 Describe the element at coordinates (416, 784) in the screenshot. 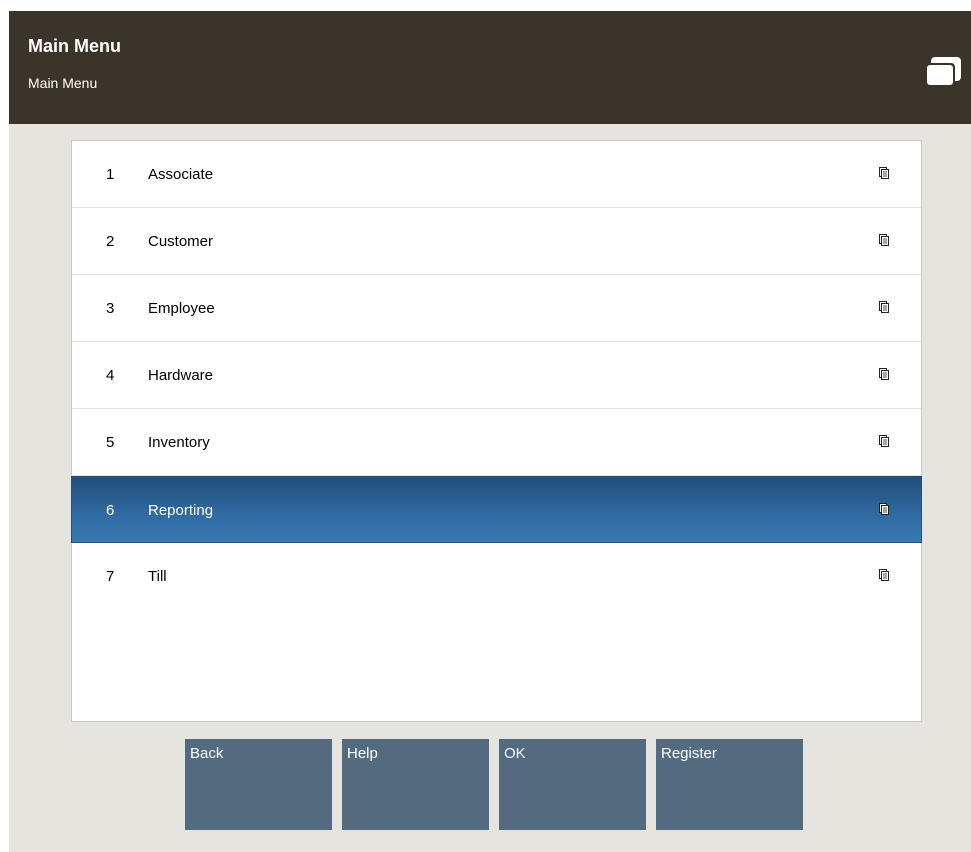

I see `help-button: Help` at that location.